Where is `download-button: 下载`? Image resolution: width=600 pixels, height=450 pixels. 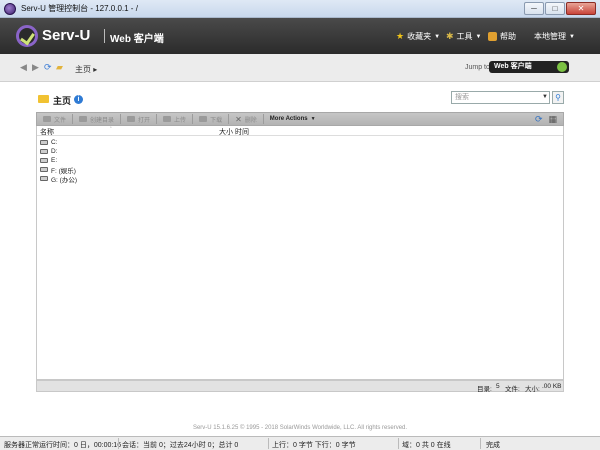
download-button: 下载 is located at coordinates (210, 119).